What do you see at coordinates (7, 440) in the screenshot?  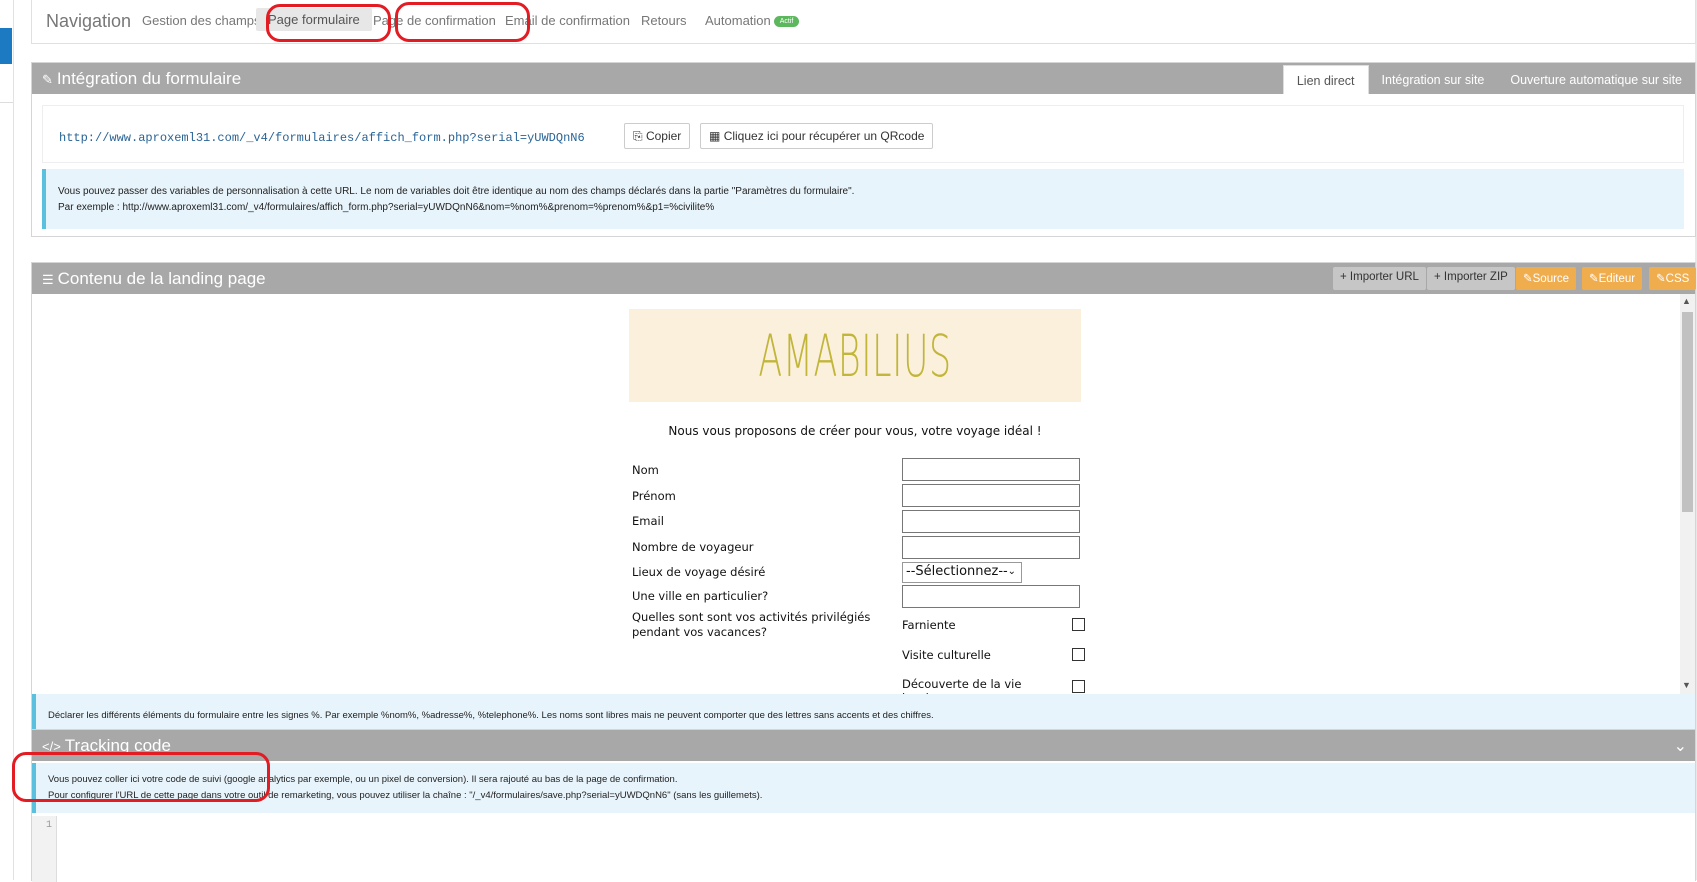 I see `left-sidebar-strip` at bounding box center [7, 440].